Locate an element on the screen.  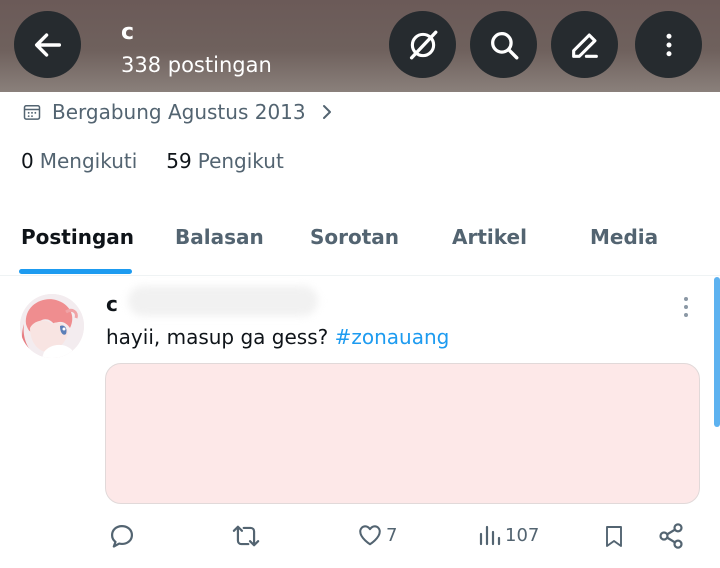
post-author: c is located at coordinates (112, 304).